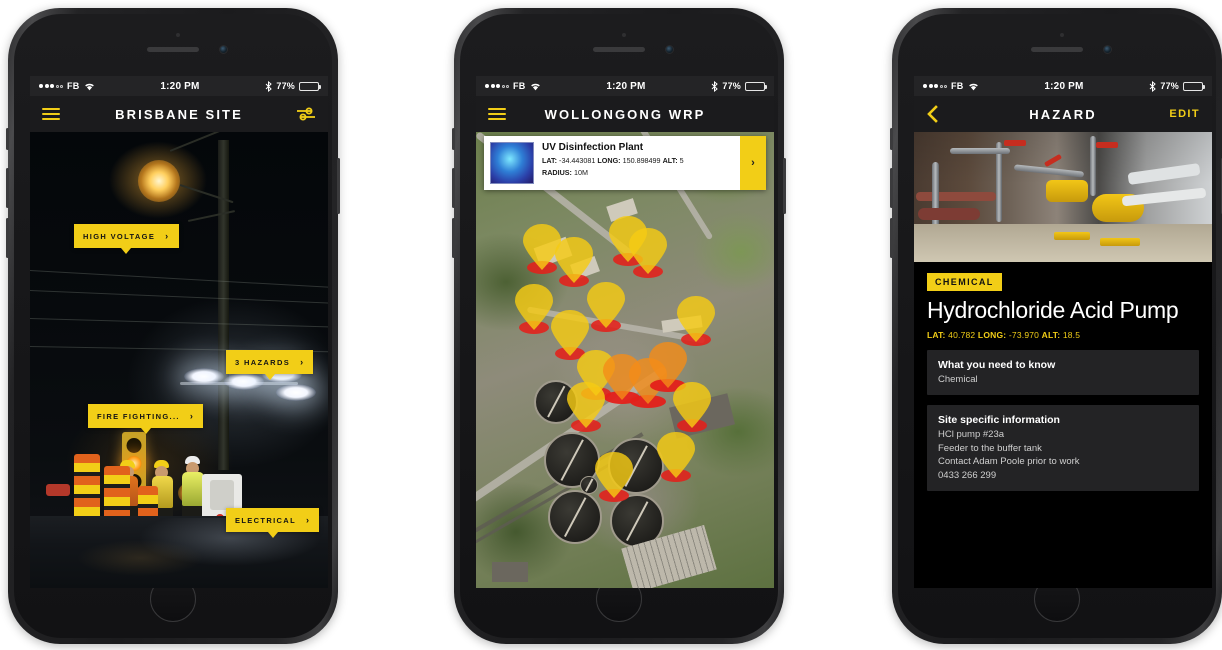 This screenshot has height=650, width=1222. I want to click on alt-value: 18.5, so click(1071, 334).